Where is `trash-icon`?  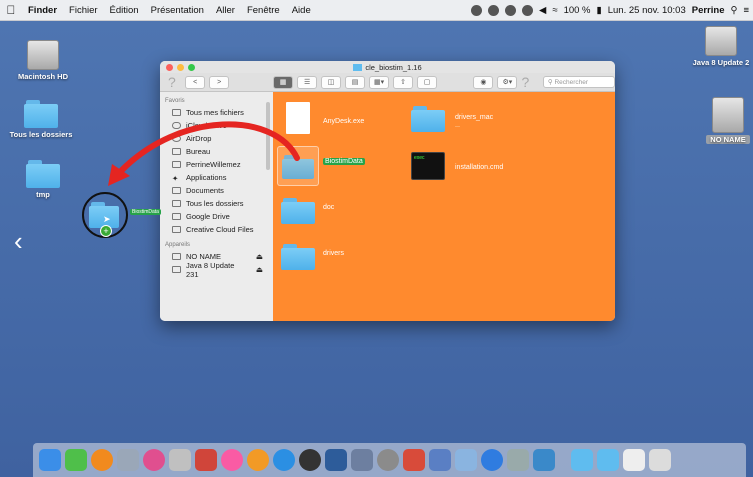 trash-icon is located at coordinates (660, 460).